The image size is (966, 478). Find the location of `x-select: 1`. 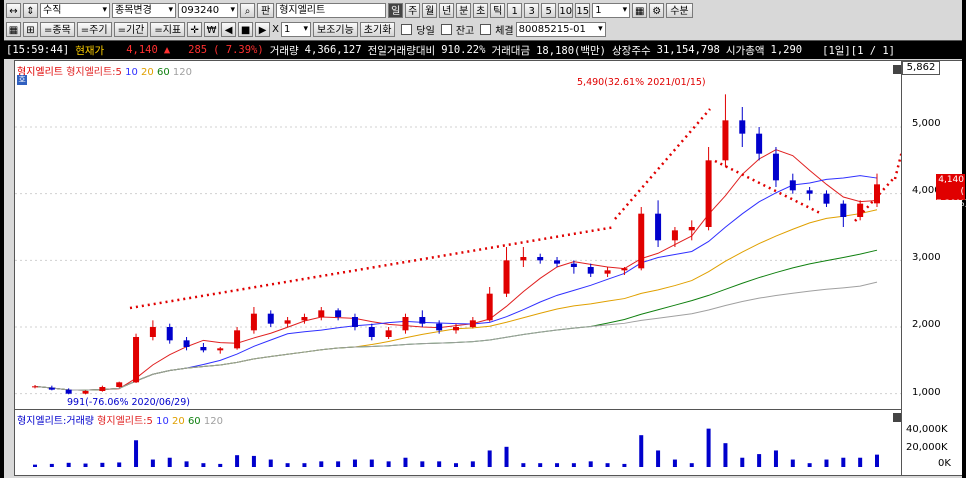

x-select: 1 is located at coordinates (295, 29).